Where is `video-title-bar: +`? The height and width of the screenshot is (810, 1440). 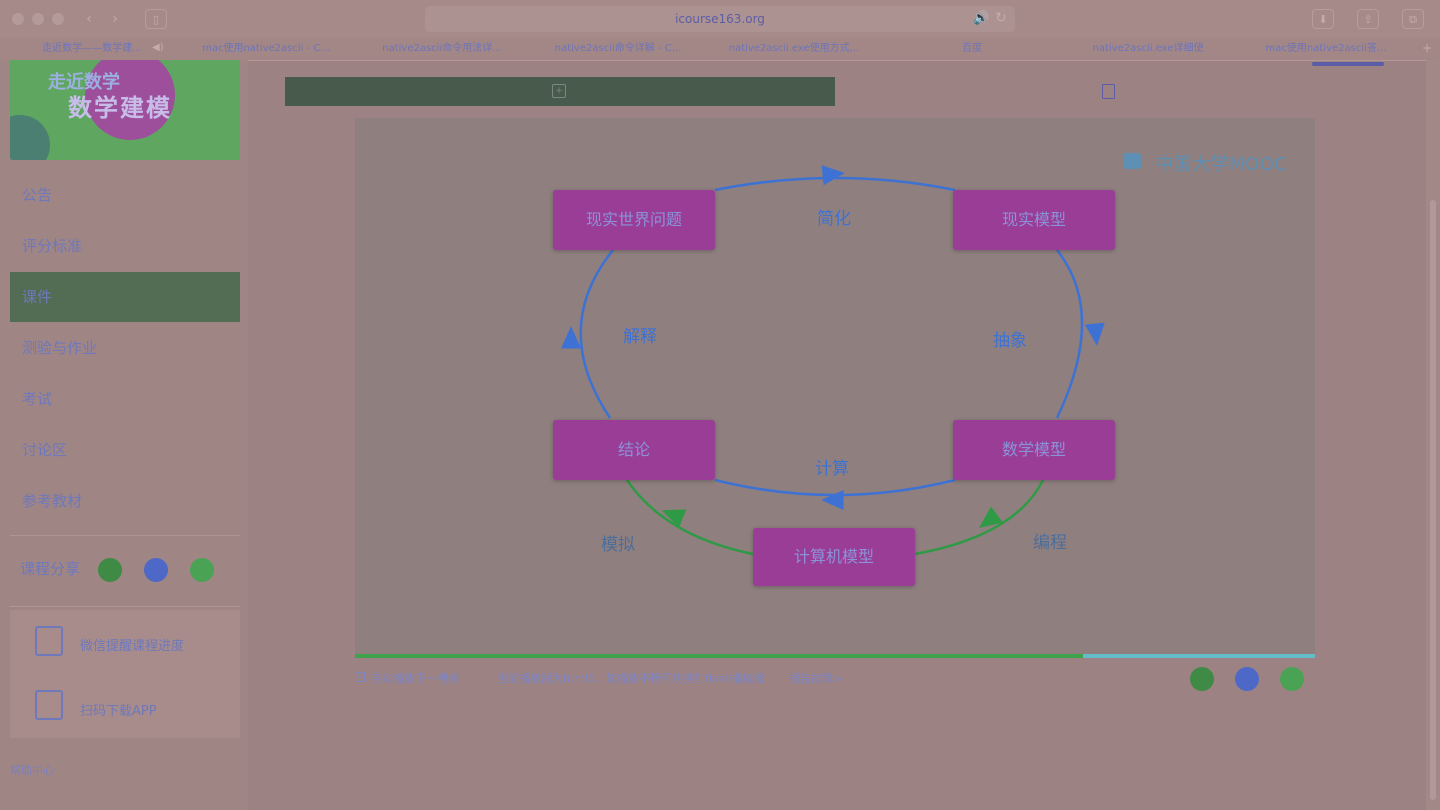 video-title-bar: + is located at coordinates (560, 91).